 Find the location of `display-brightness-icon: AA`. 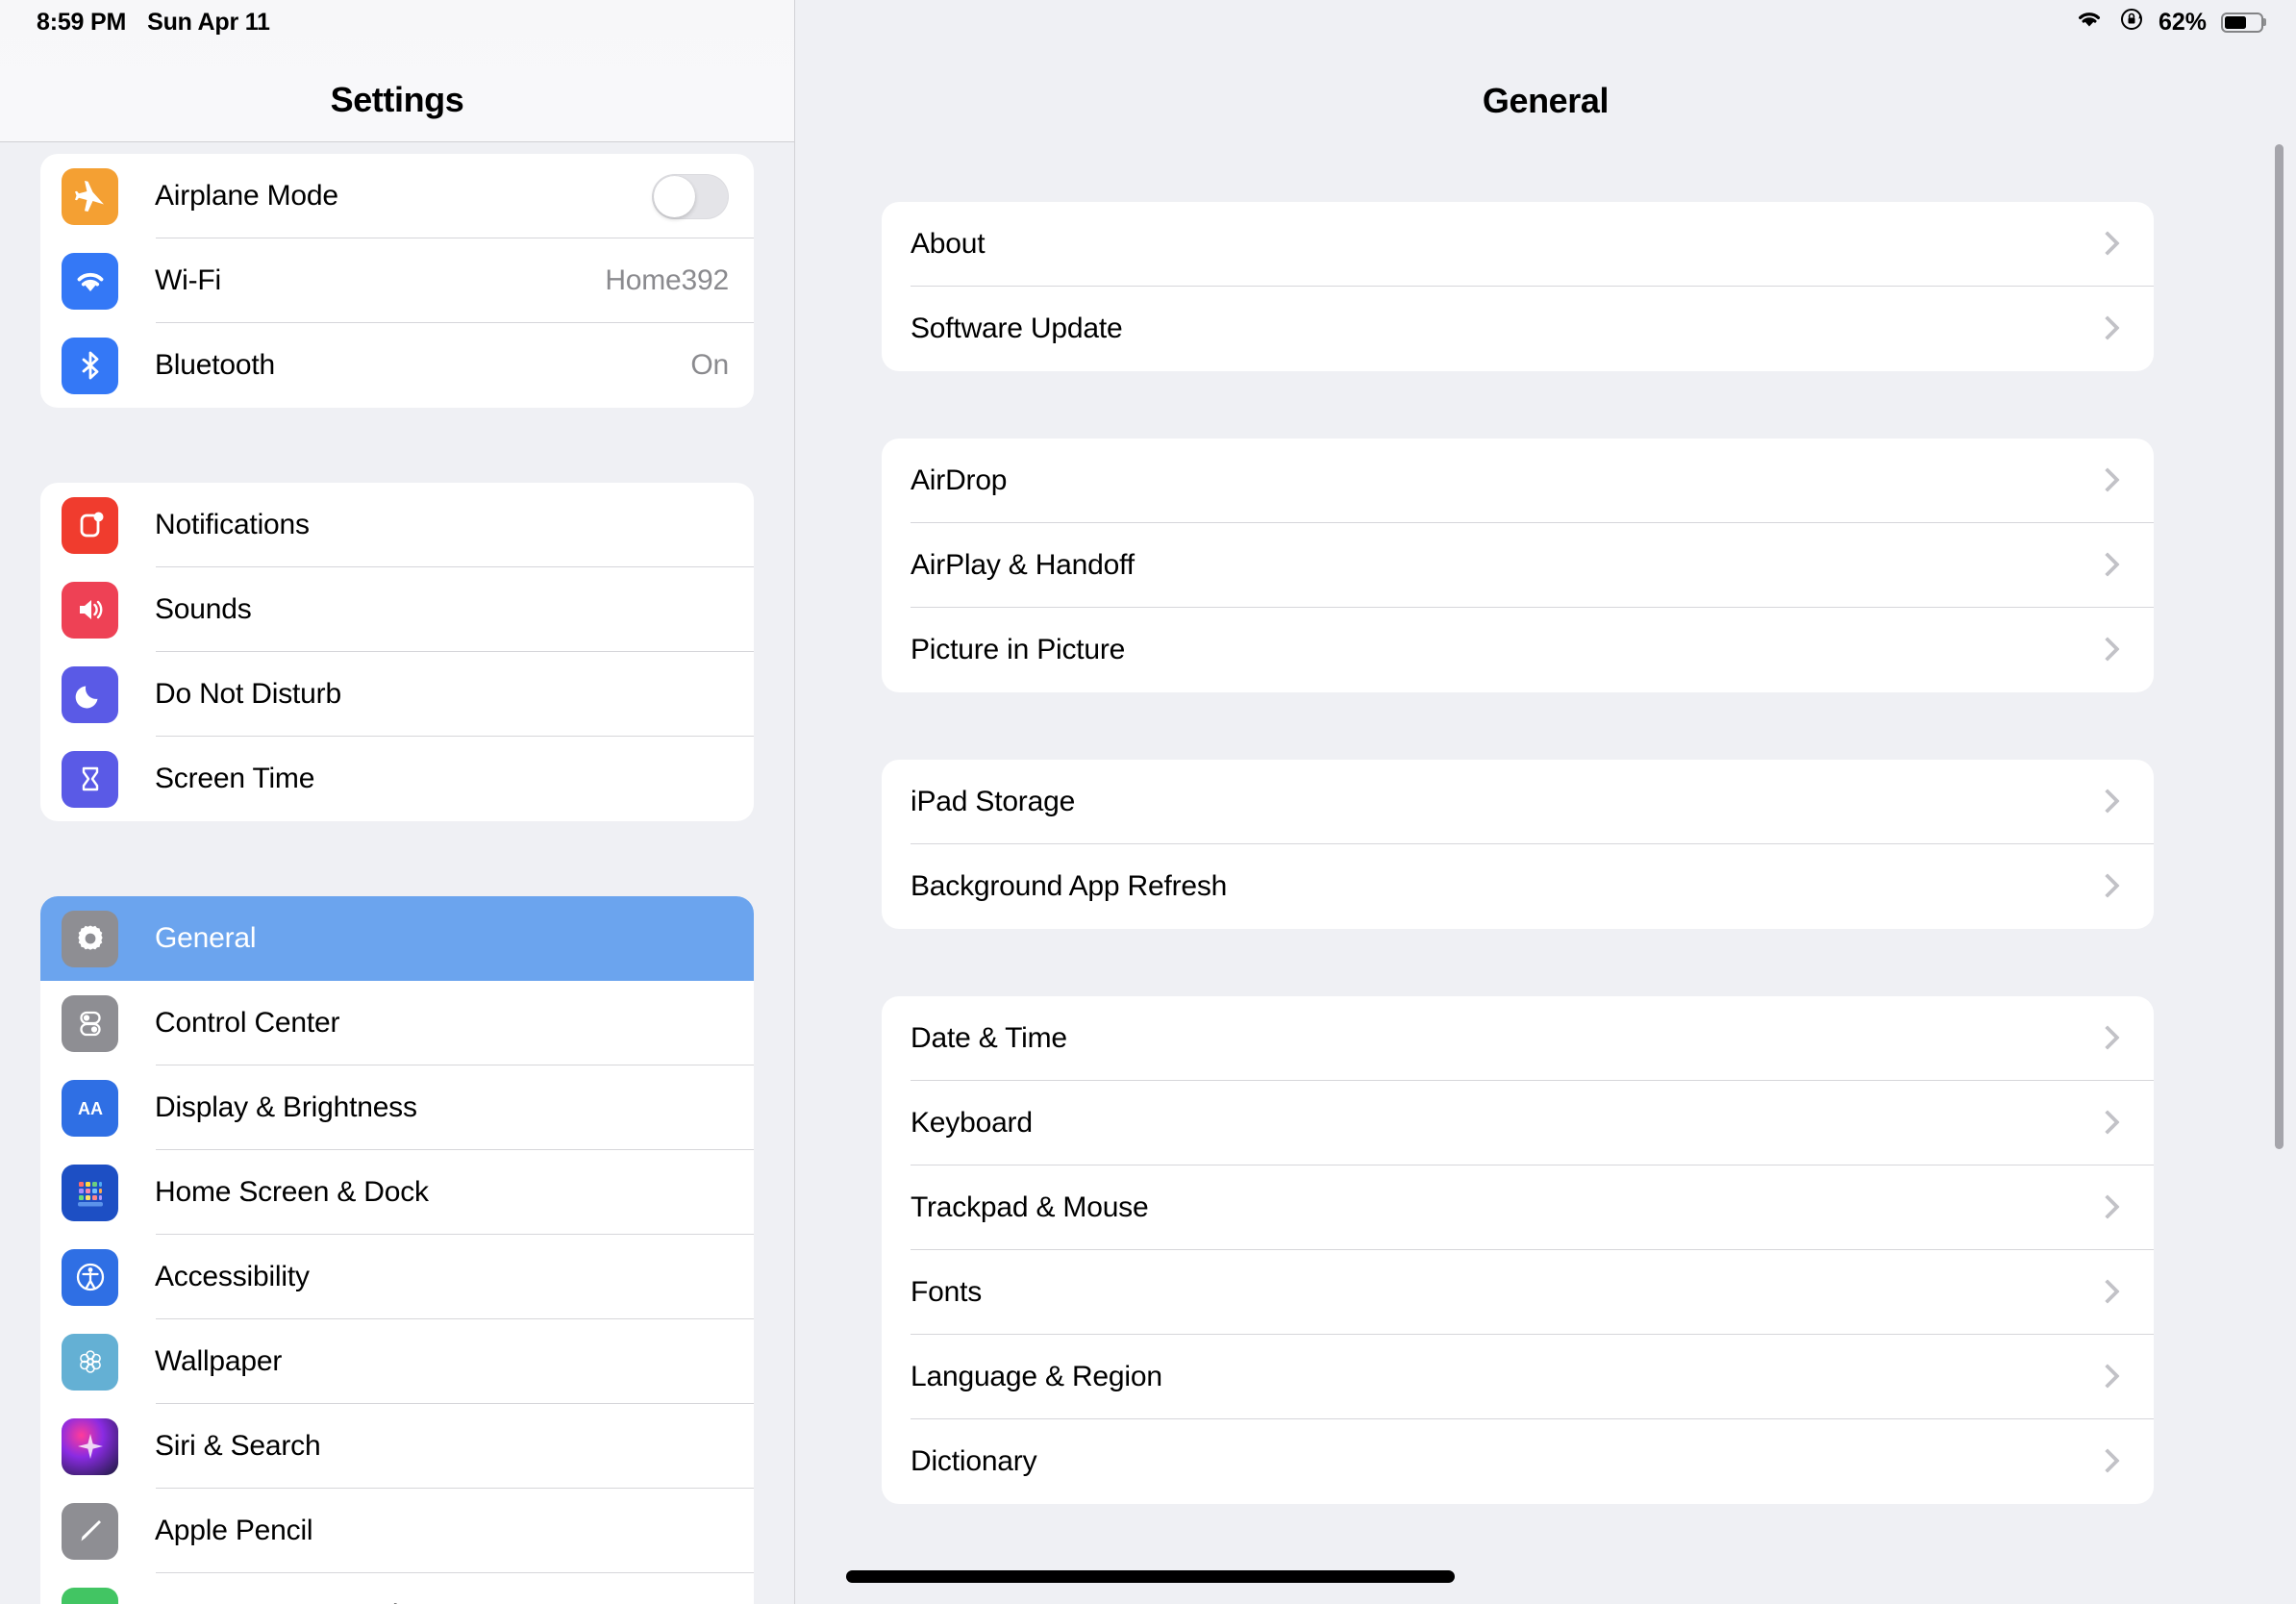

display-brightness-icon: AA is located at coordinates (90, 1108).